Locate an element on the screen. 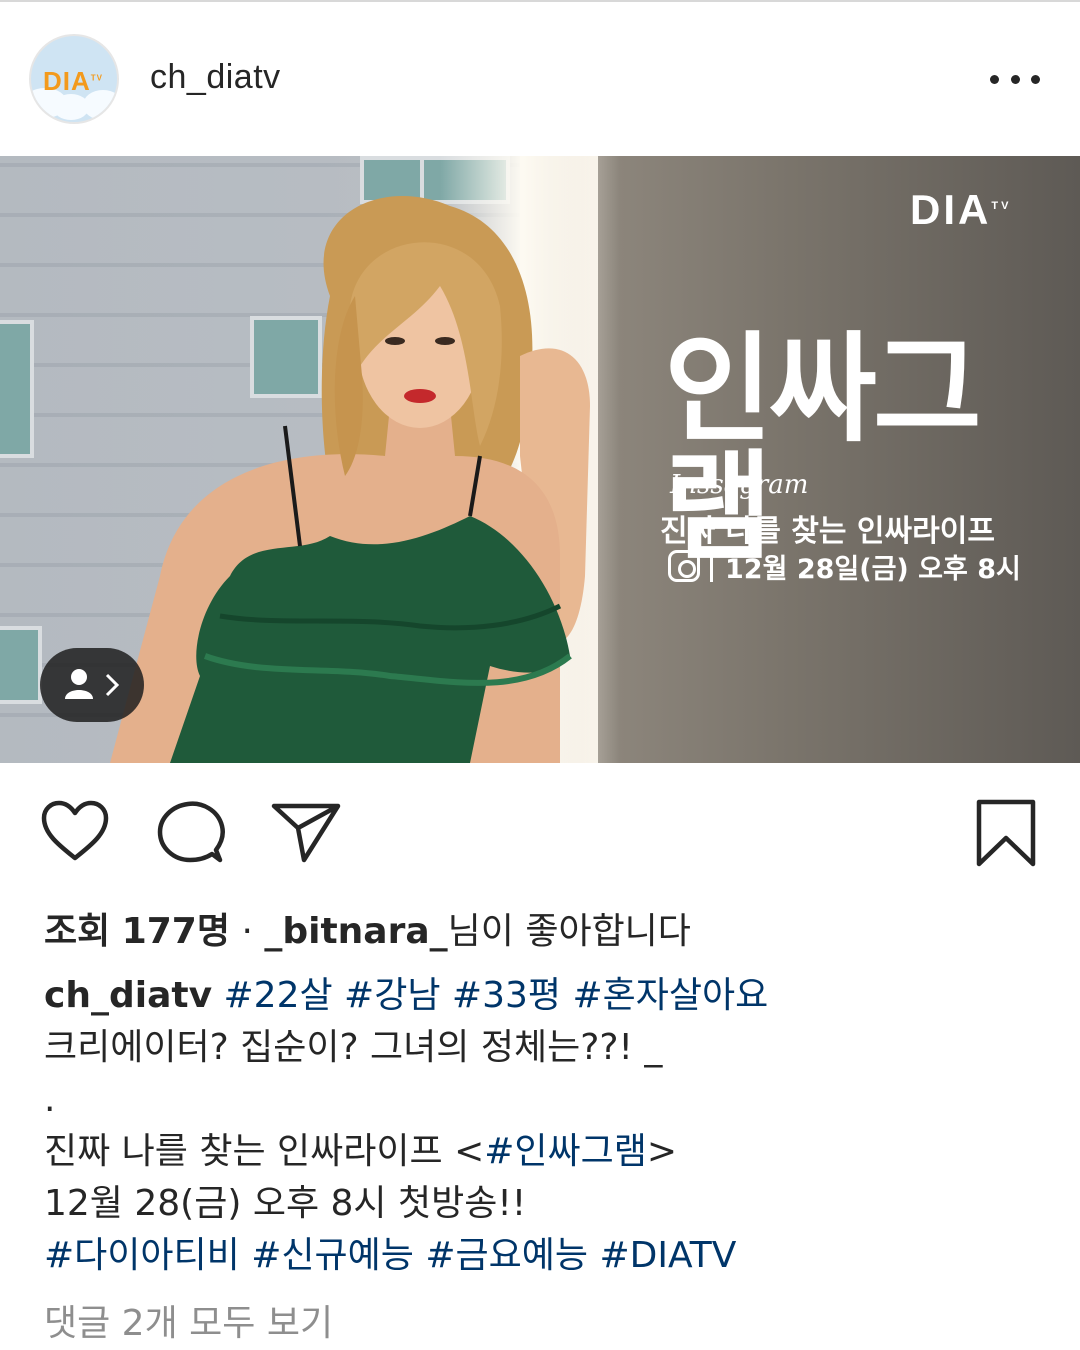  comment-icon is located at coordinates (191, 833).